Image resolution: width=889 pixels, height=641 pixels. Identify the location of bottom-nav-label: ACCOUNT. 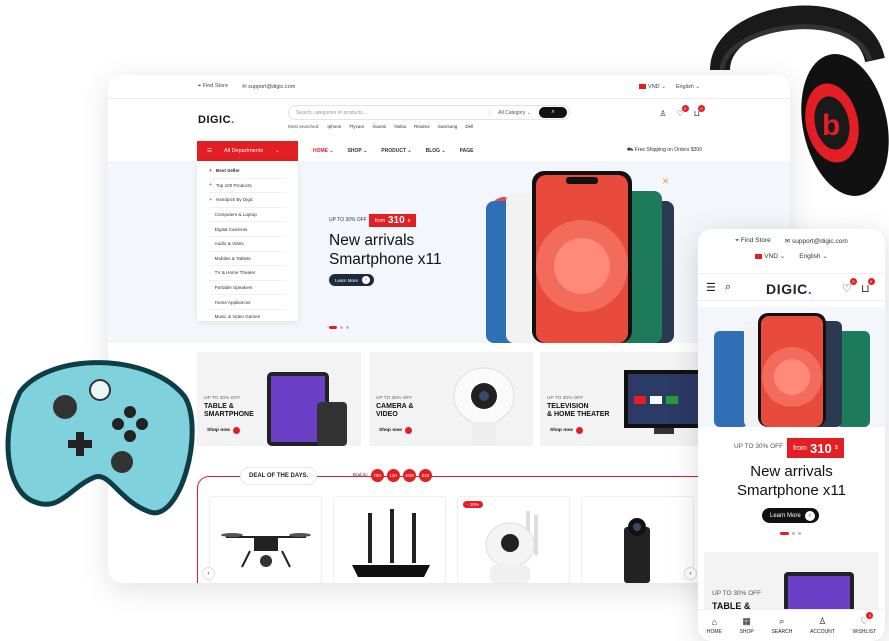
(822, 632).